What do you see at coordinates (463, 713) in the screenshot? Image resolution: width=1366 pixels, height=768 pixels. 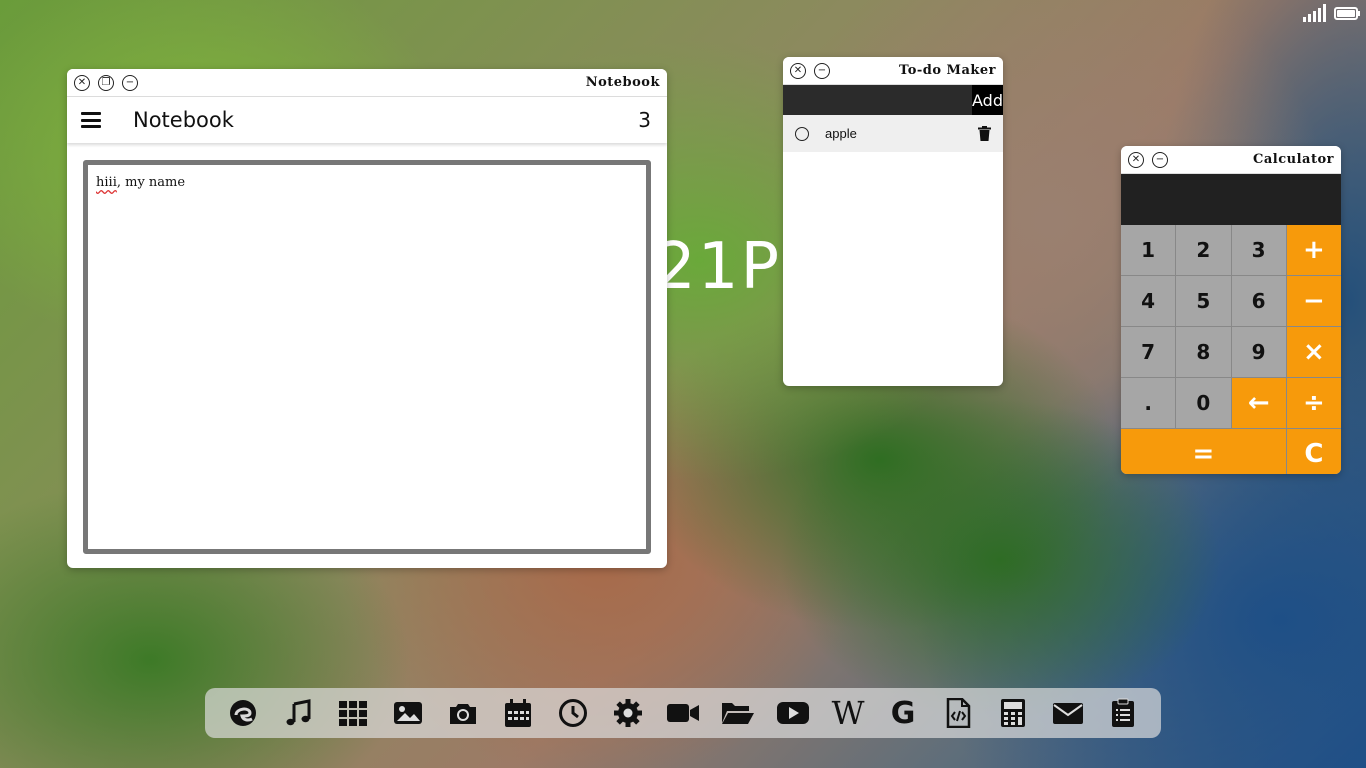 I see `camera-icon` at bounding box center [463, 713].